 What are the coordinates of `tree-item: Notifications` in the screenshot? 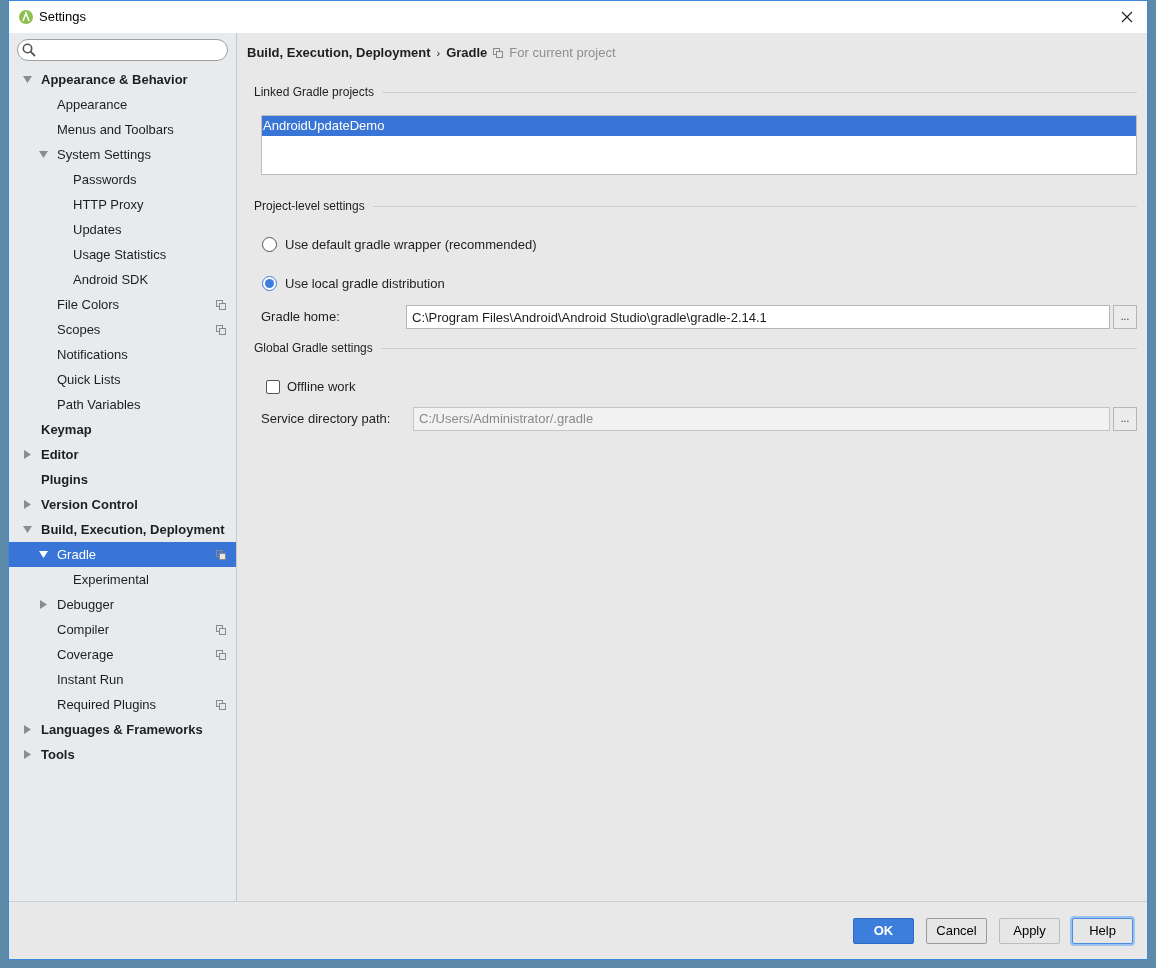 It's located at (122, 354).